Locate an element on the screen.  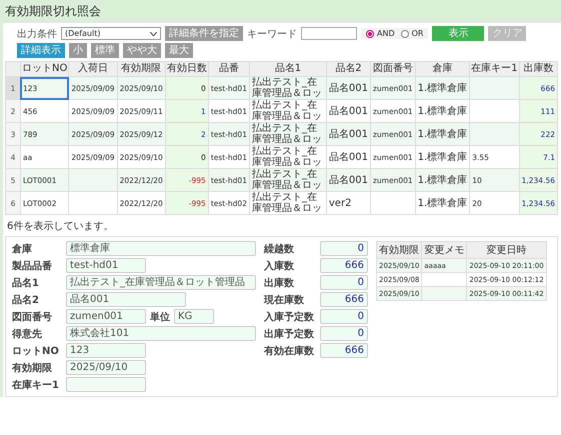
field-label: 入庫予定数 is located at coordinates (289, 317).